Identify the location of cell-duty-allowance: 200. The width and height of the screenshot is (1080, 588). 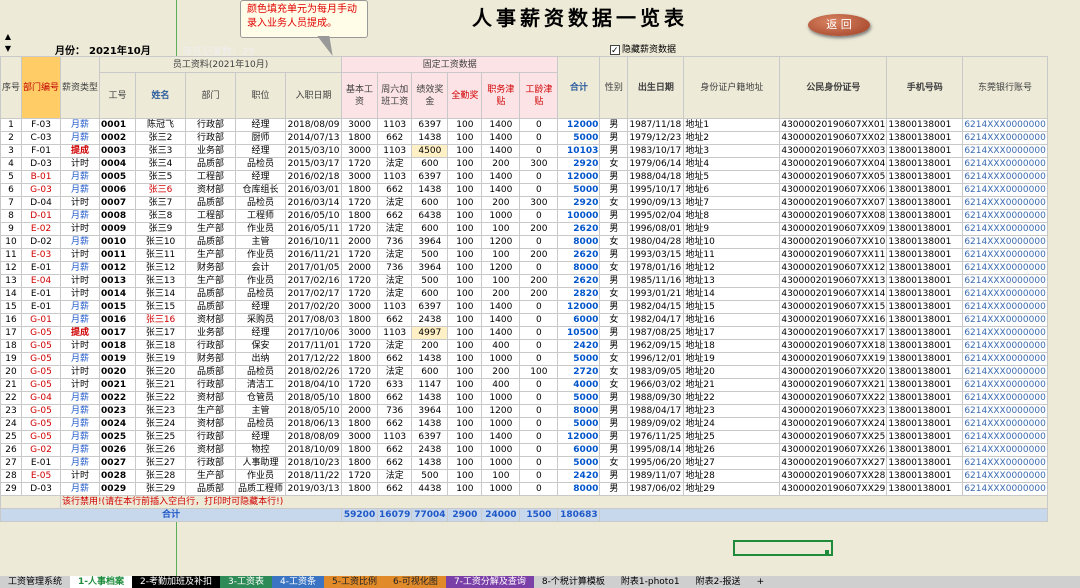
(501, 294).